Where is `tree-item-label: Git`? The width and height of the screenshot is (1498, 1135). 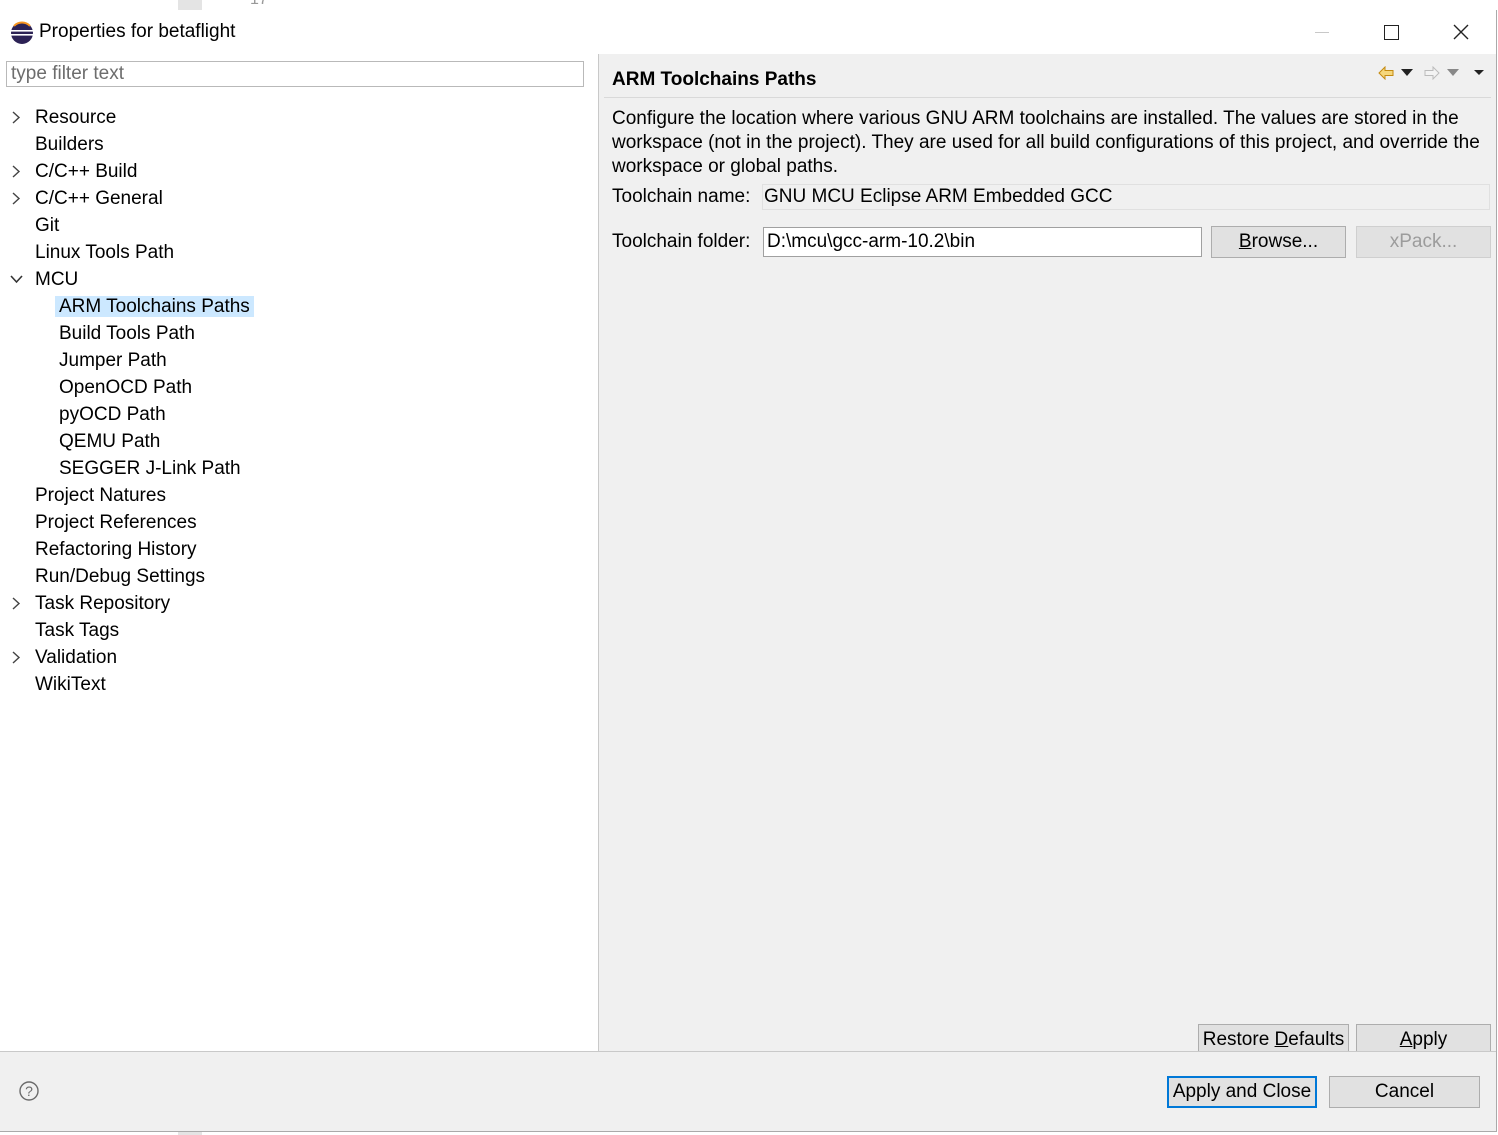 tree-item-label: Git is located at coordinates (47, 225).